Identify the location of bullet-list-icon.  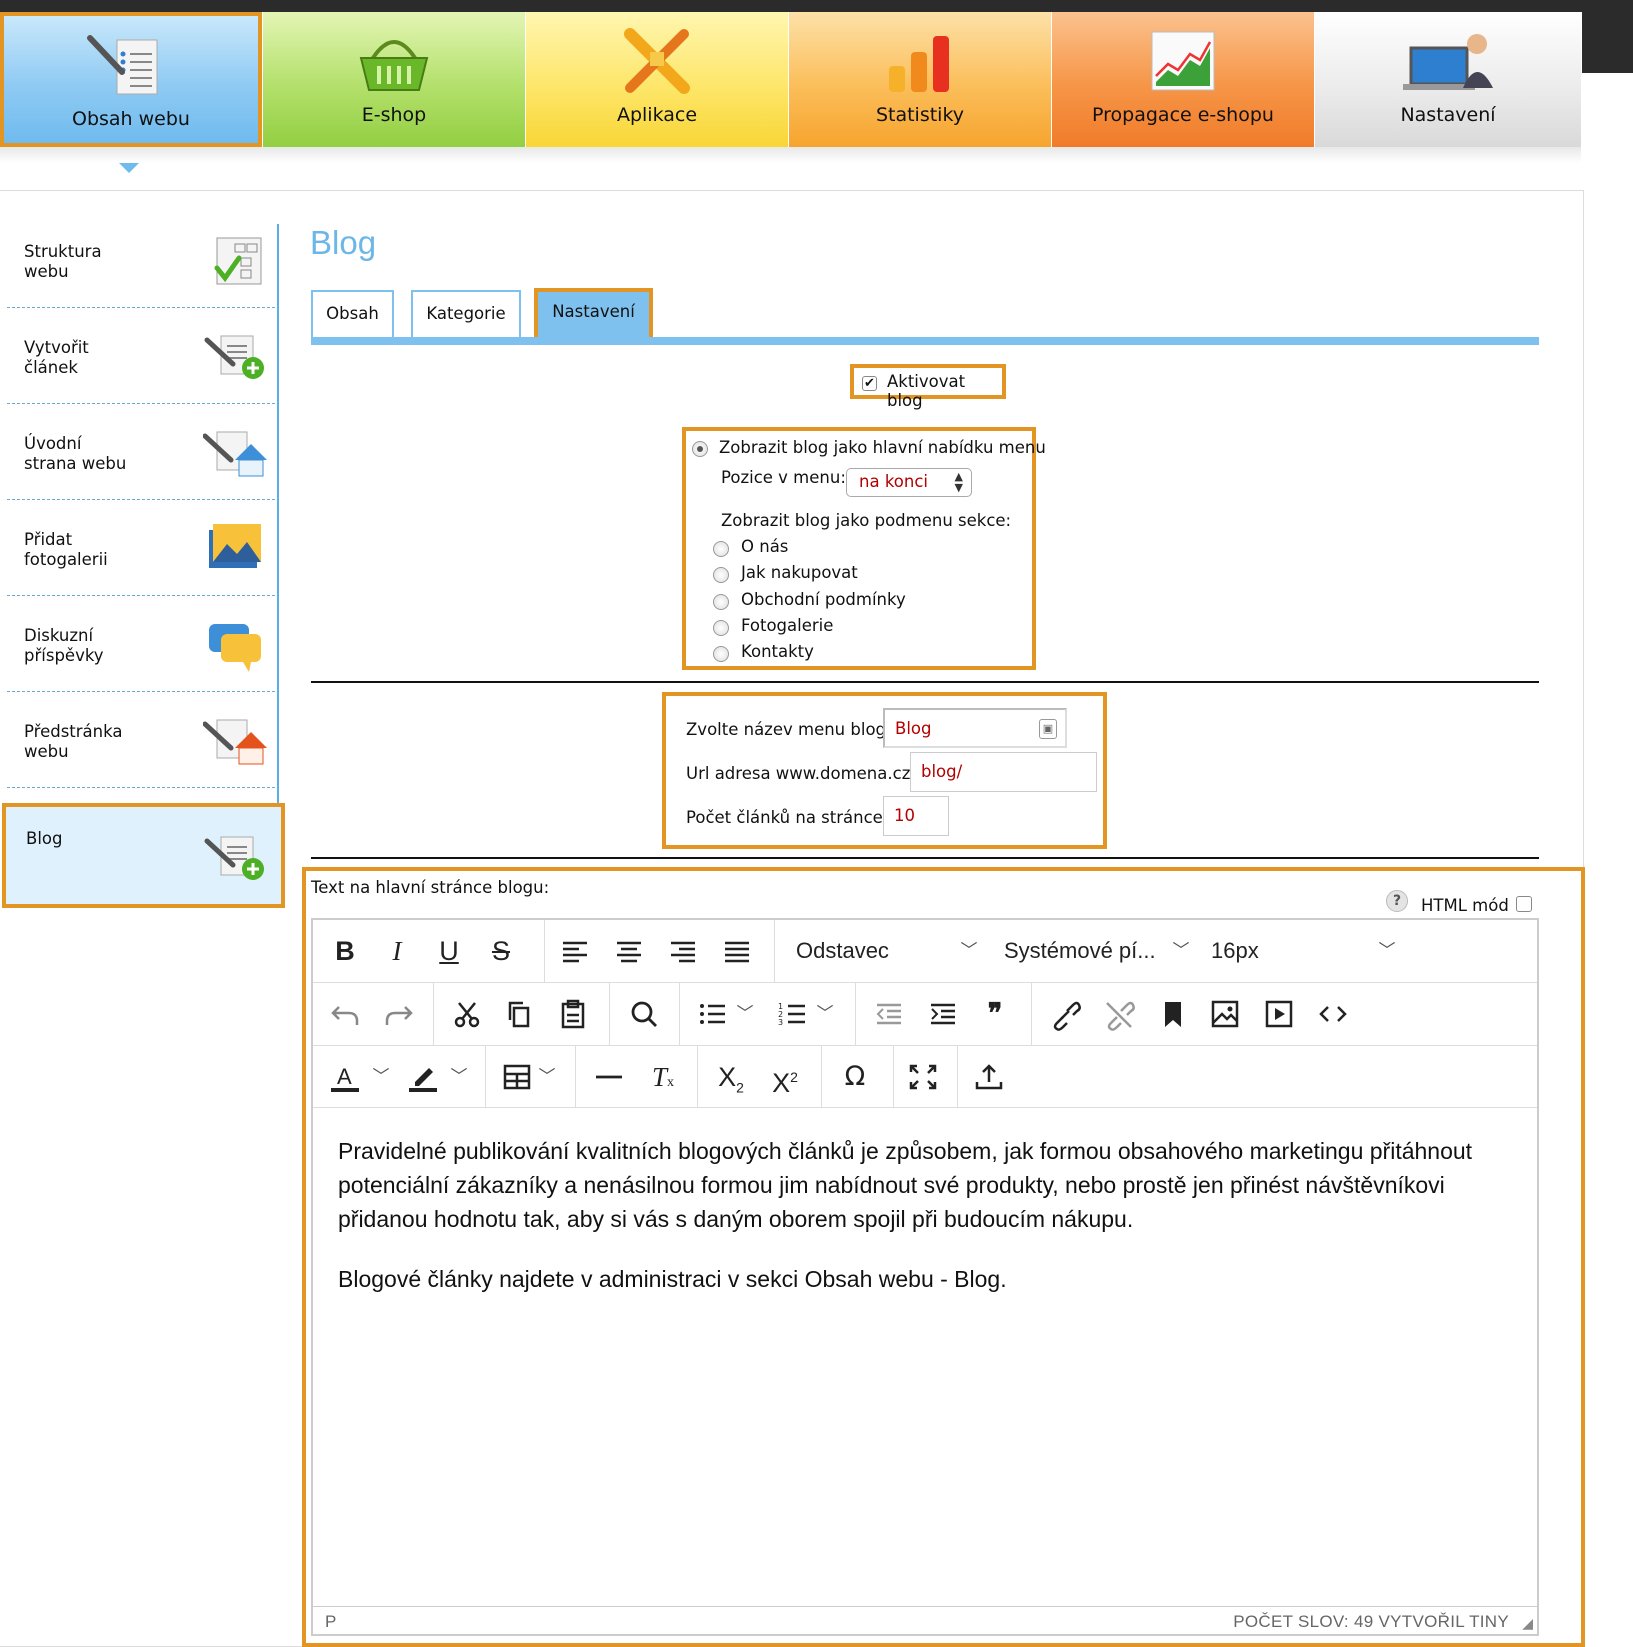
(713, 1014).